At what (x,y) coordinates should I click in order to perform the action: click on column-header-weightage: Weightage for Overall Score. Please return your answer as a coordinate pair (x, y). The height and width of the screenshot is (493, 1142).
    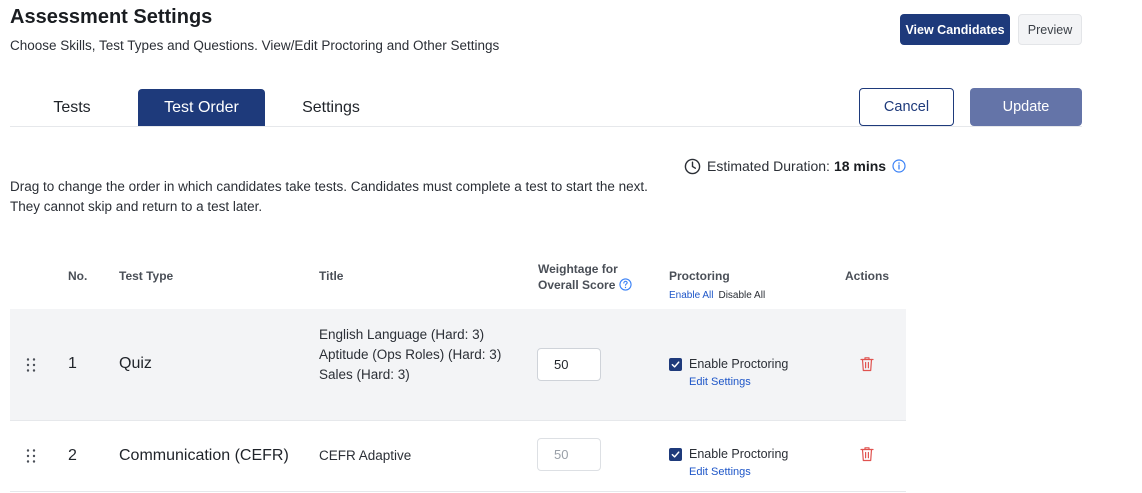
    Looking at the image, I should click on (588, 277).